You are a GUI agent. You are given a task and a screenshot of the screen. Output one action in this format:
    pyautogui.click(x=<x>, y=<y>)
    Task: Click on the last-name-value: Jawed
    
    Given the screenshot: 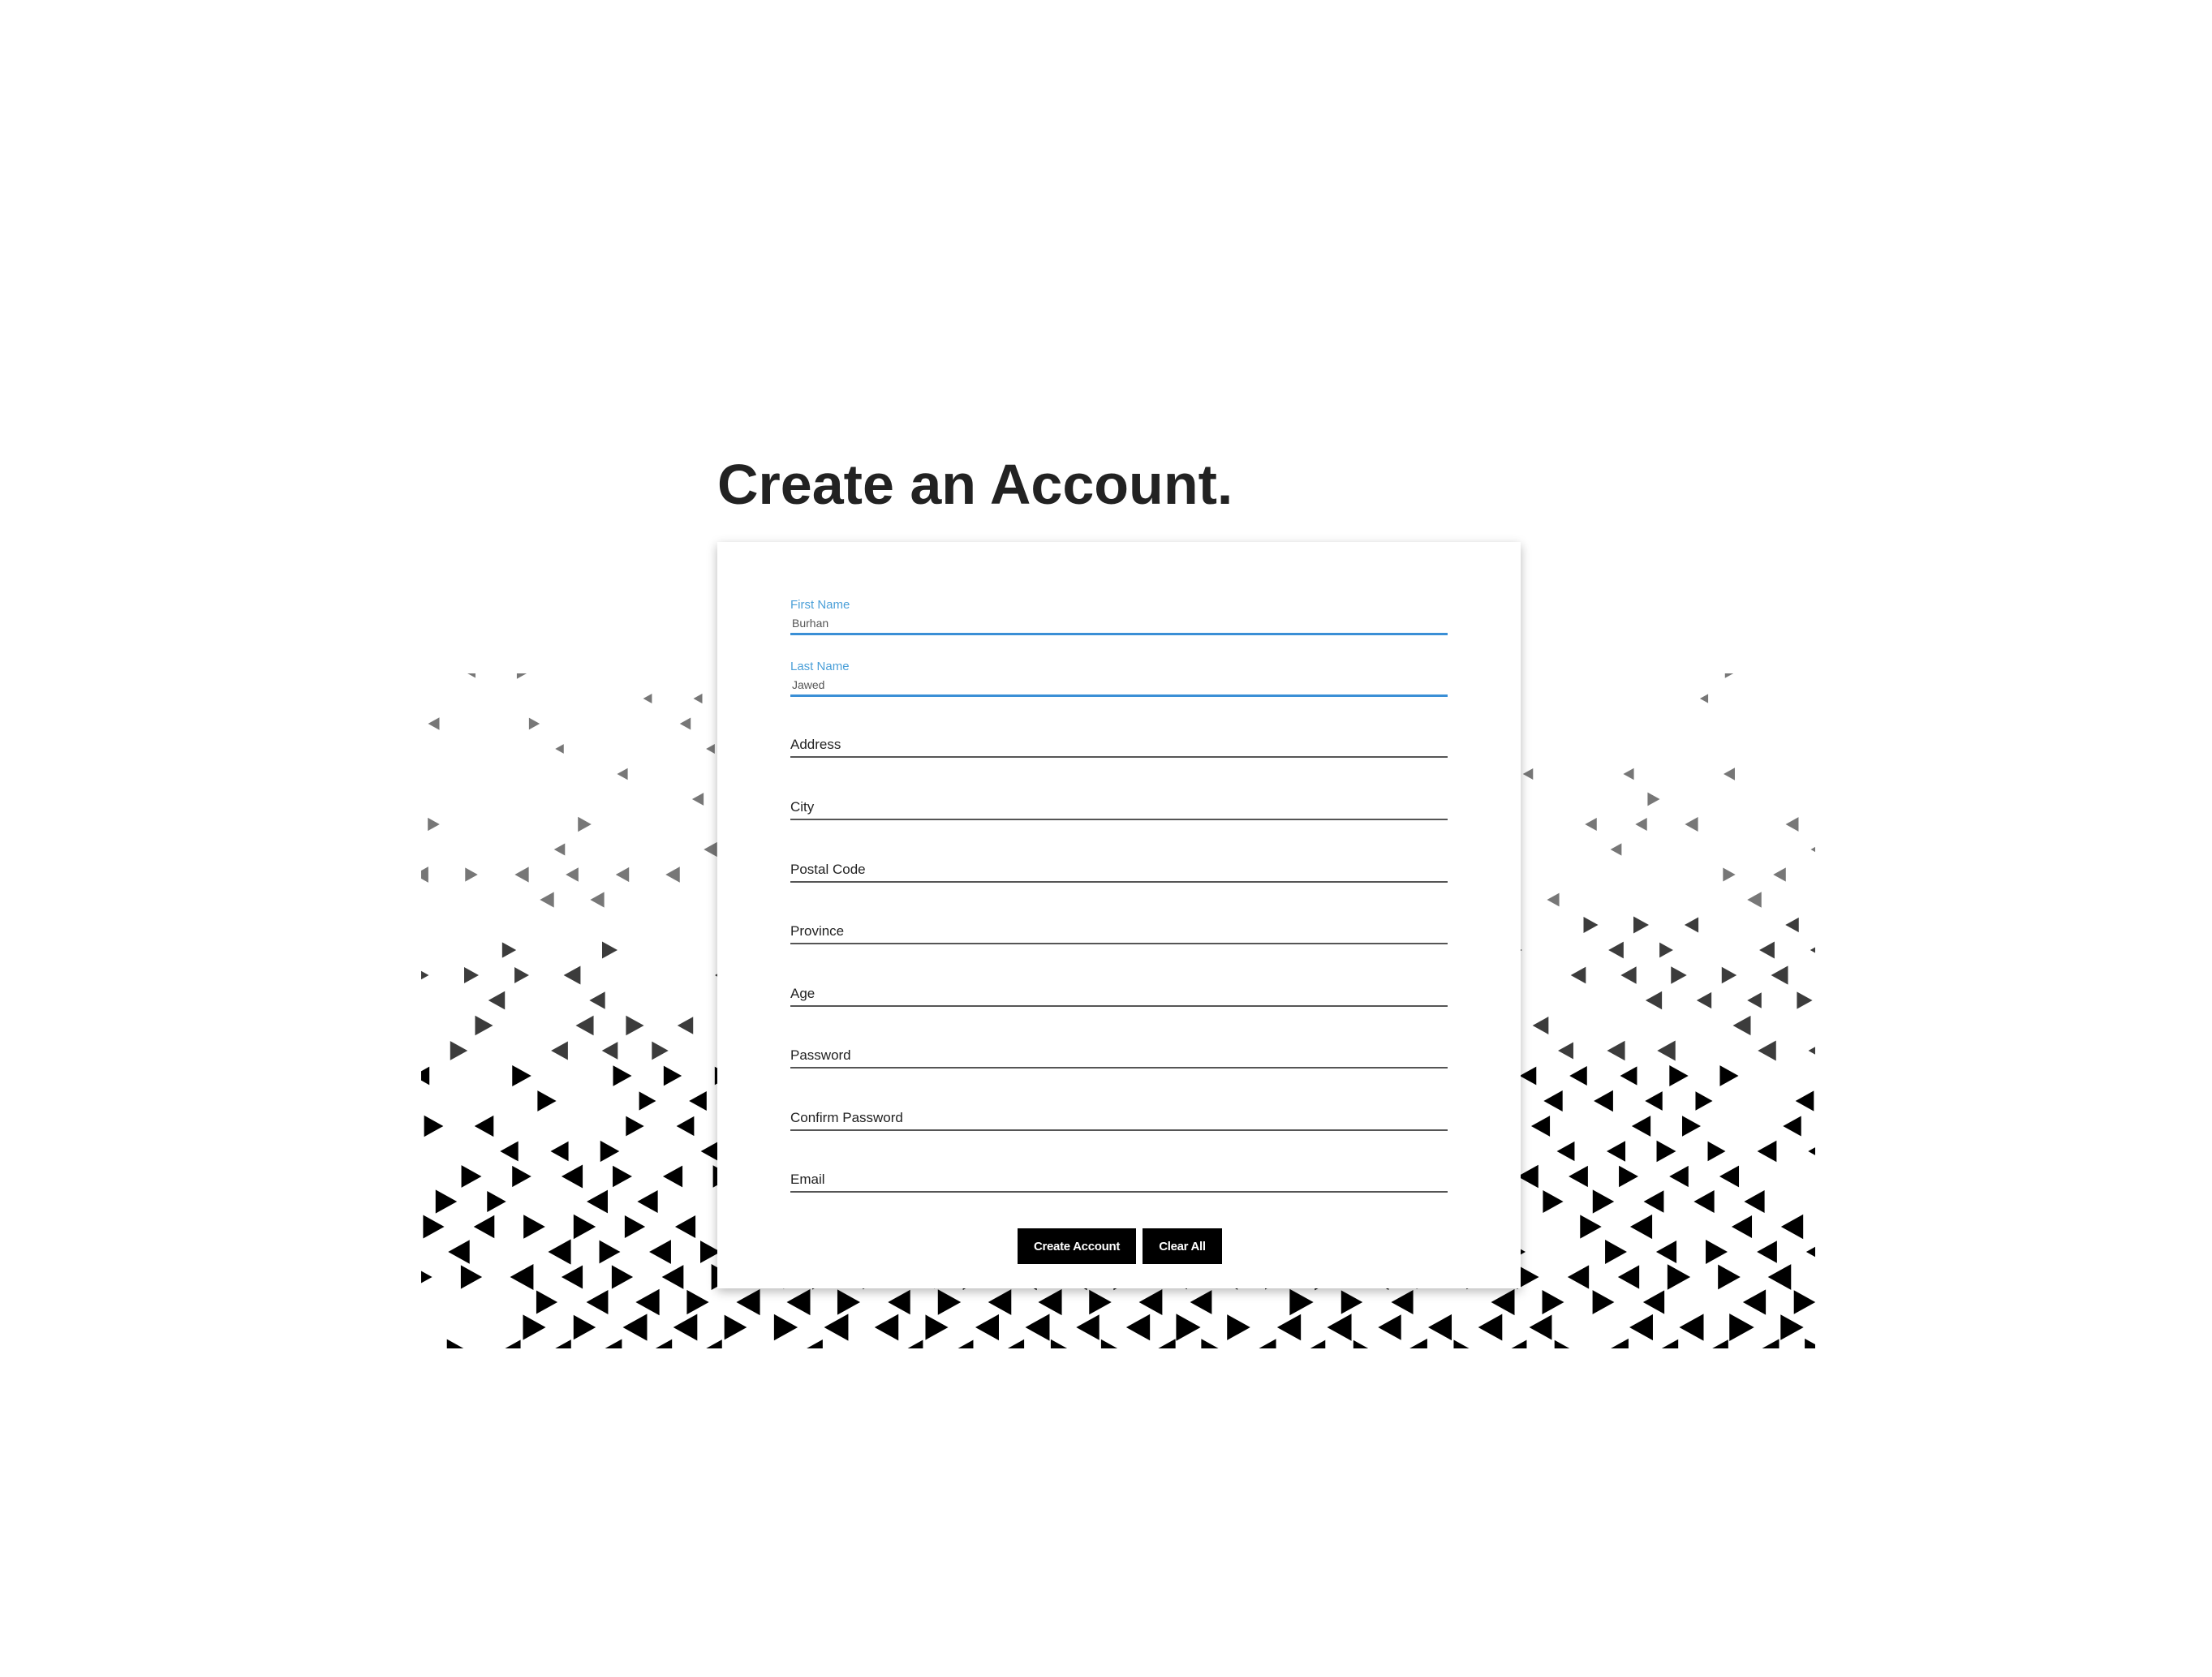 What is the action you would take?
    pyautogui.click(x=809, y=684)
    